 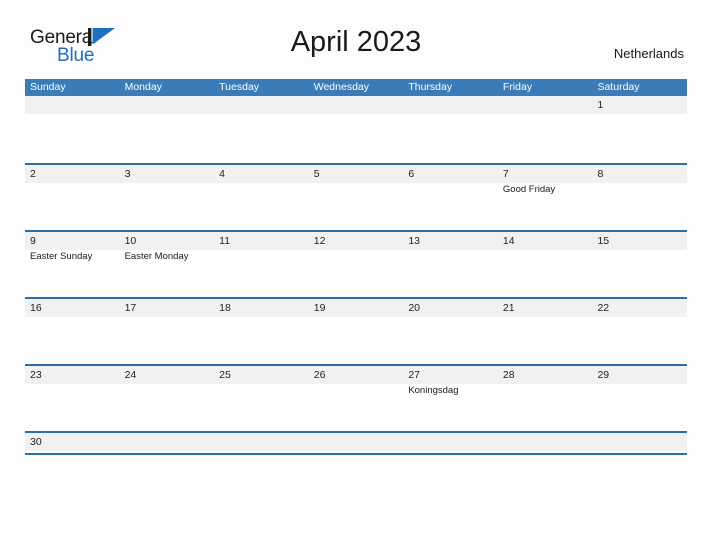 I want to click on day-number: 16, so click(x=36, y=308).